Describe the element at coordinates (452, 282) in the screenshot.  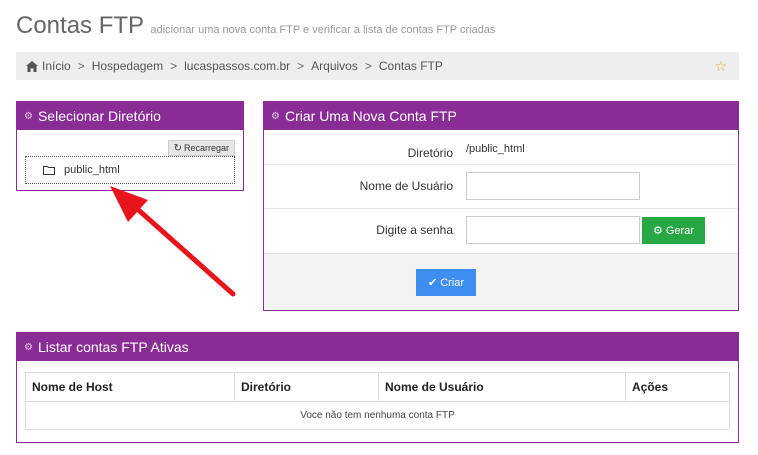
I see `create-label: Criar` at that location.